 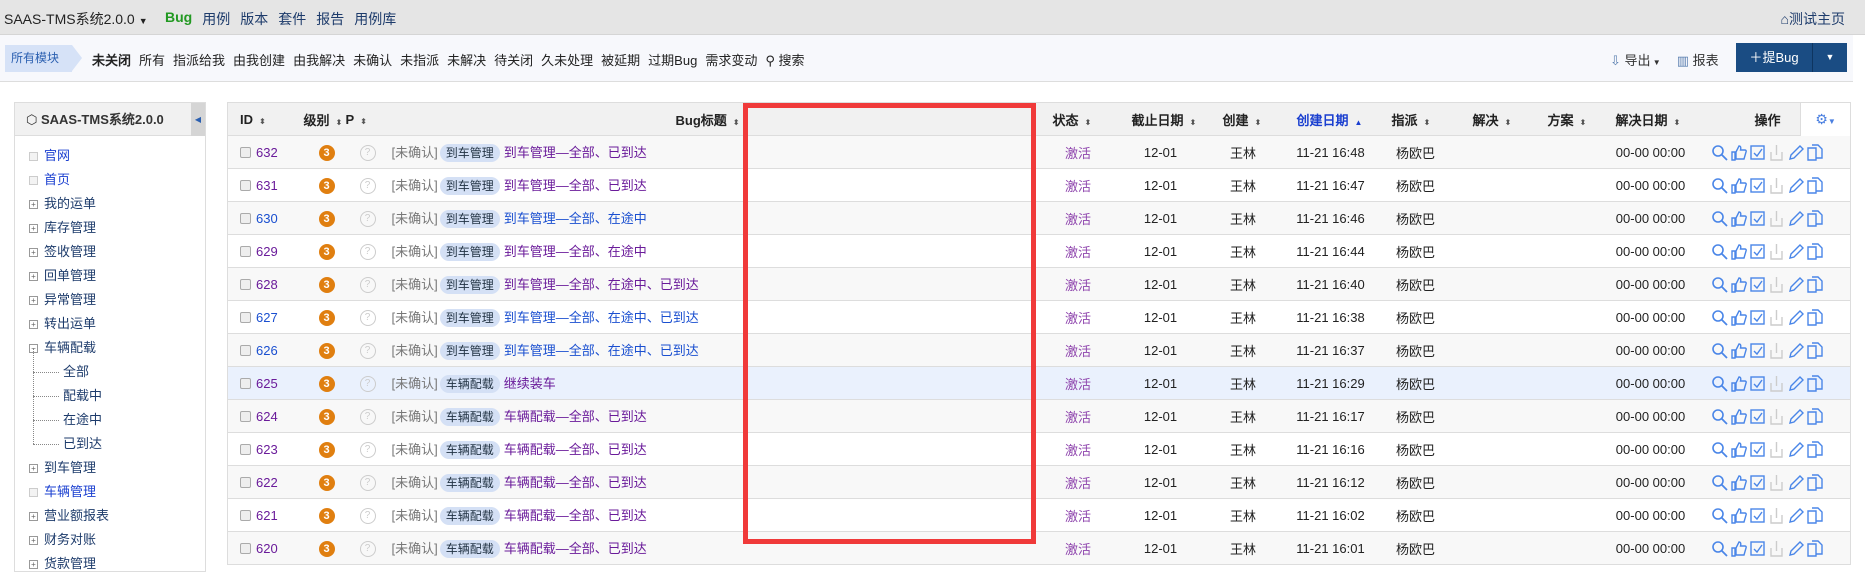 I want to click on tree-item: + 货款管理, so click(x=117, y=564).